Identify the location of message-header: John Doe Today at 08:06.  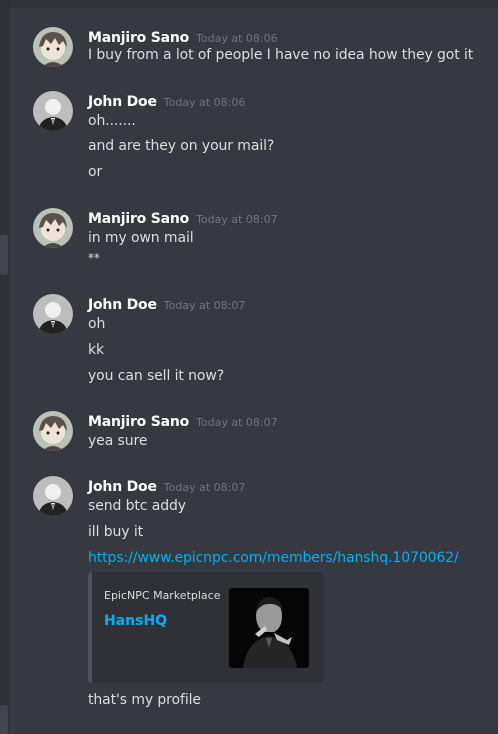
(166, 101).